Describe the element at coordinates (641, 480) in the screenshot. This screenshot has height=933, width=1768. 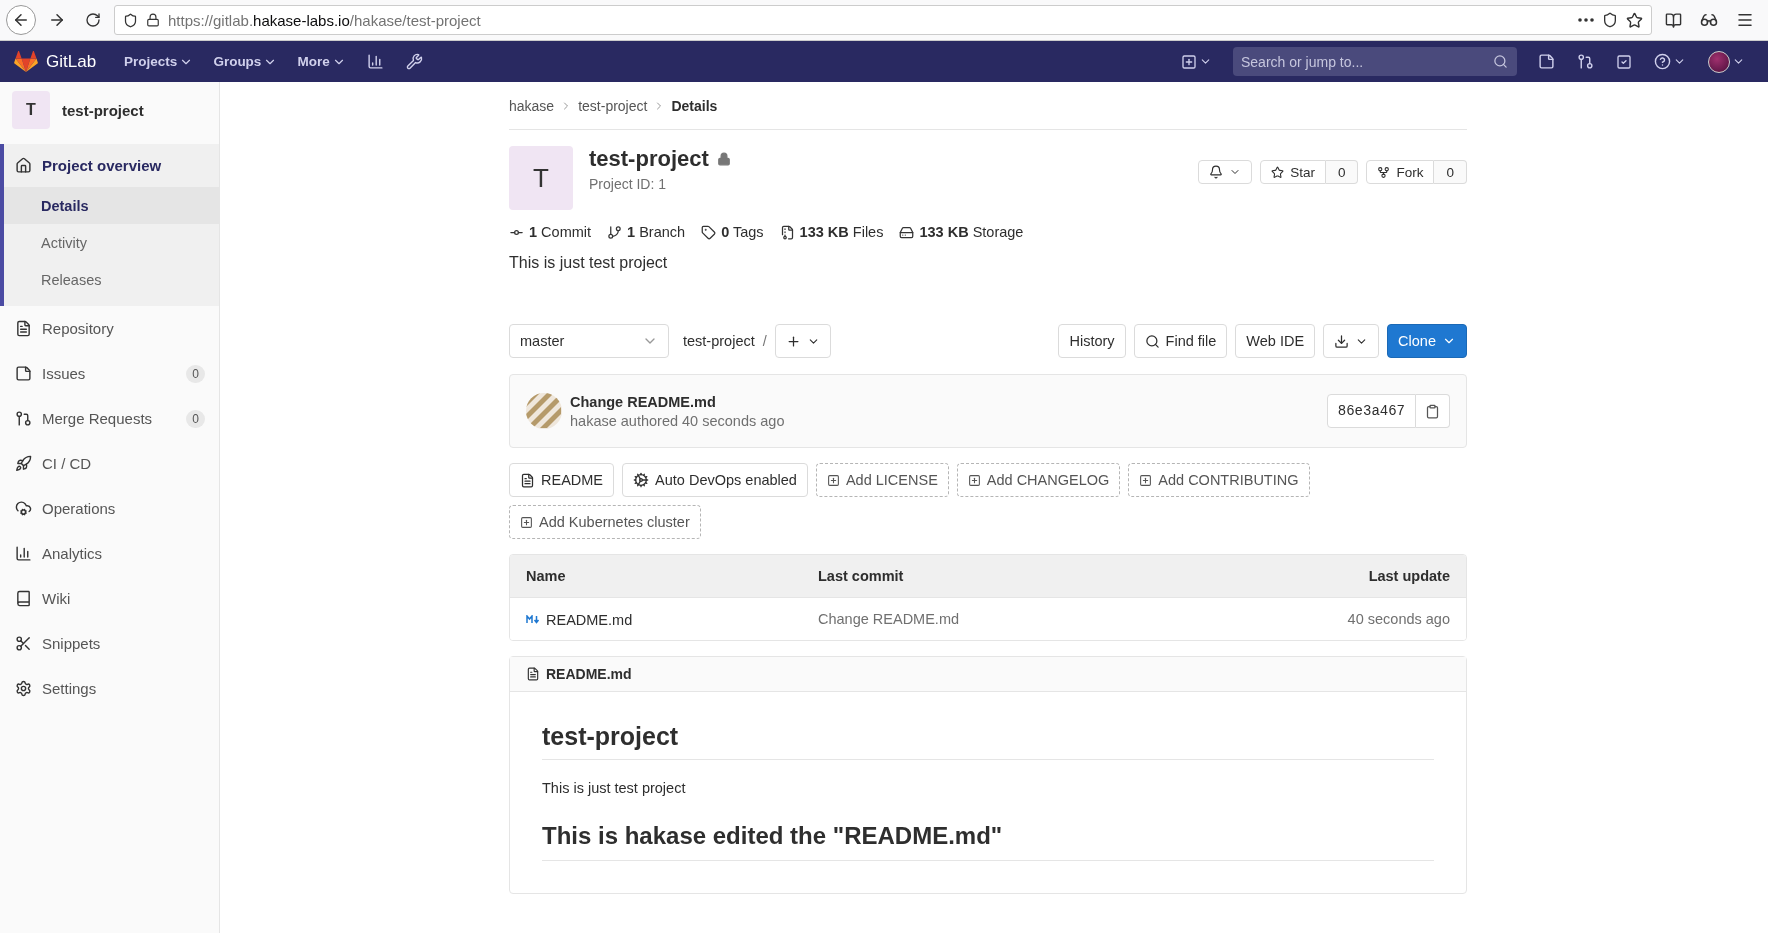
I see `gear-icon` at that location.